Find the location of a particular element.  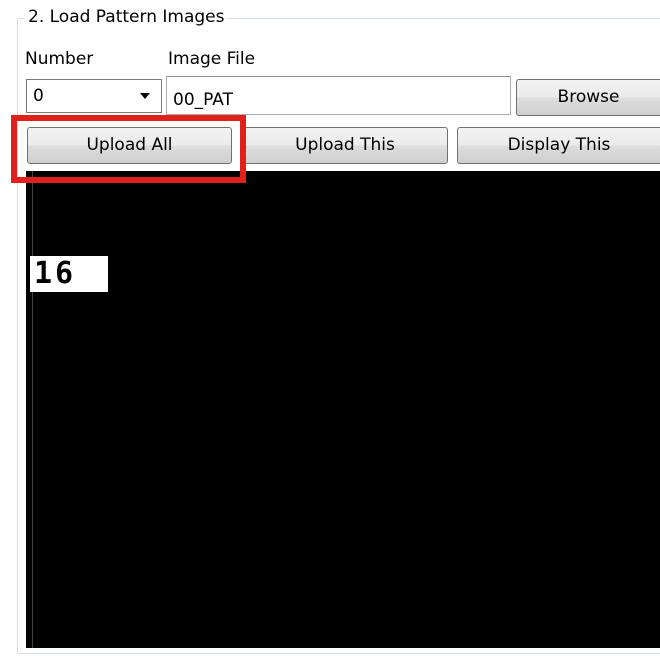

pattern-count-label: 16 is located at coordinates (69, 274).